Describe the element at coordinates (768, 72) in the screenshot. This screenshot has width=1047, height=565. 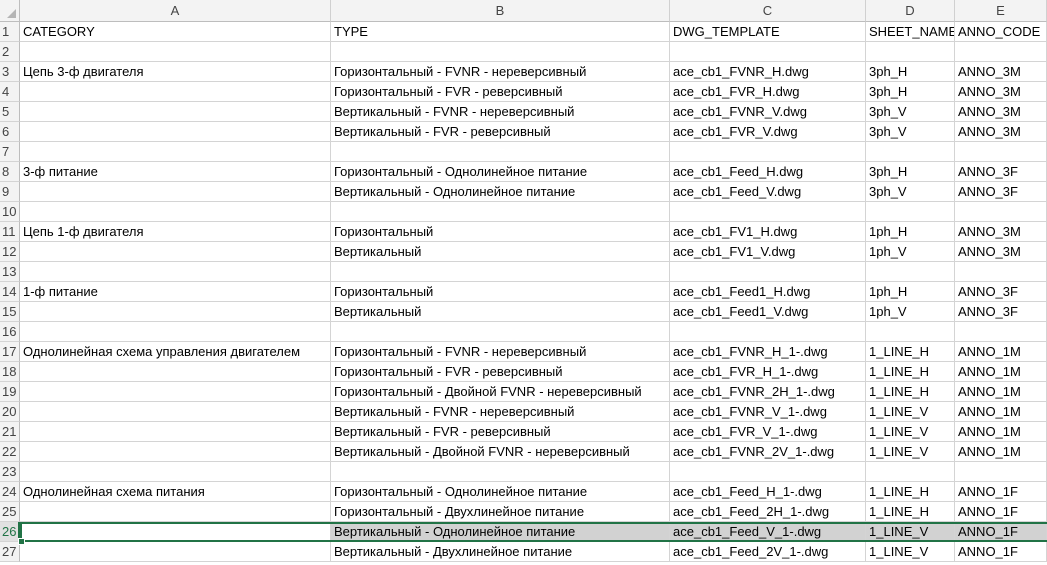
I see `cell-c: ace_cb1_FVNR_H.dwg` at that location.